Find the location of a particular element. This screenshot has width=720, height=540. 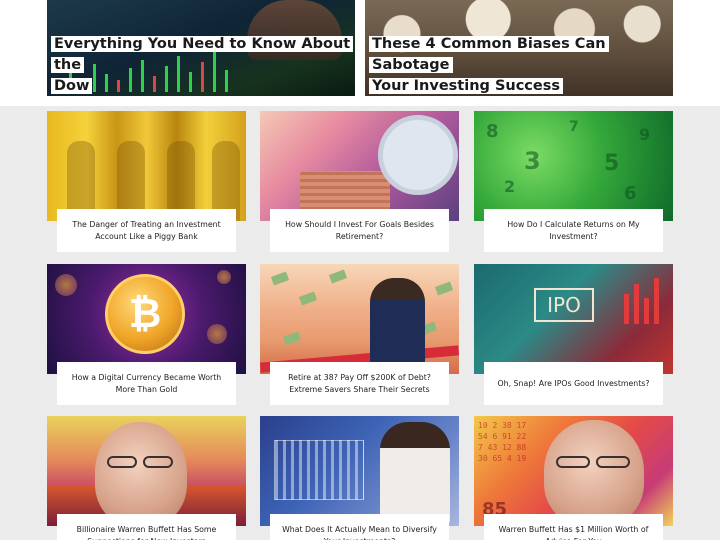

article-title: Oh, Snap! Are IPOs Good Investments? is located at coordinates (573, 383).